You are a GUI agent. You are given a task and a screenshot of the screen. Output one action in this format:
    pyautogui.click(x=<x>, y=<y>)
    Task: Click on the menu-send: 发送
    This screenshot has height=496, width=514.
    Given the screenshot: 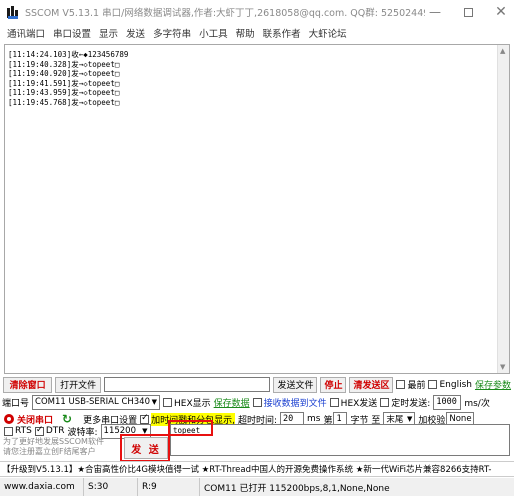 What is the action you would take?
    pyautogui.click(x=135, y=33)
    